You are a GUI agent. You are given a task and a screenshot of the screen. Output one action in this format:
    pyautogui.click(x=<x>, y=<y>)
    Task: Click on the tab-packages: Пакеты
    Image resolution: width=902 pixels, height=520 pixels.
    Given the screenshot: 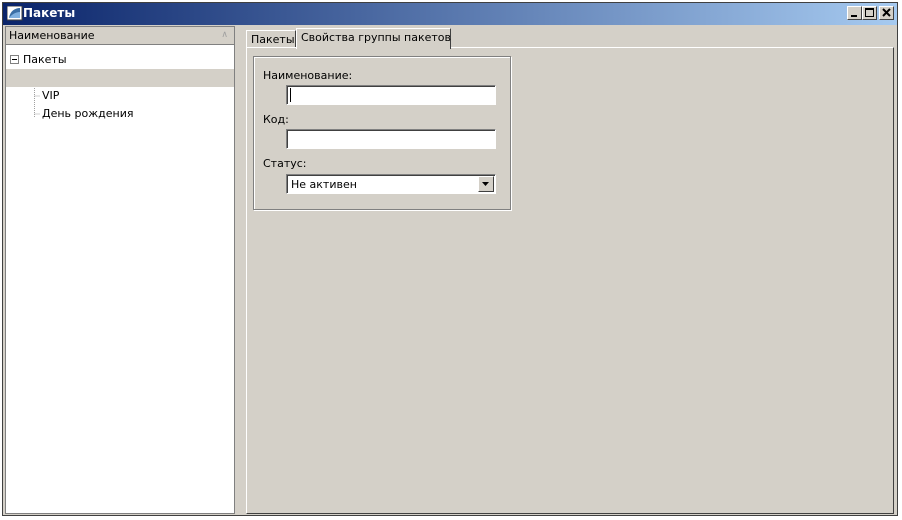 What is the action you would take?
    pyautogui.click(x=271, y=39)
    